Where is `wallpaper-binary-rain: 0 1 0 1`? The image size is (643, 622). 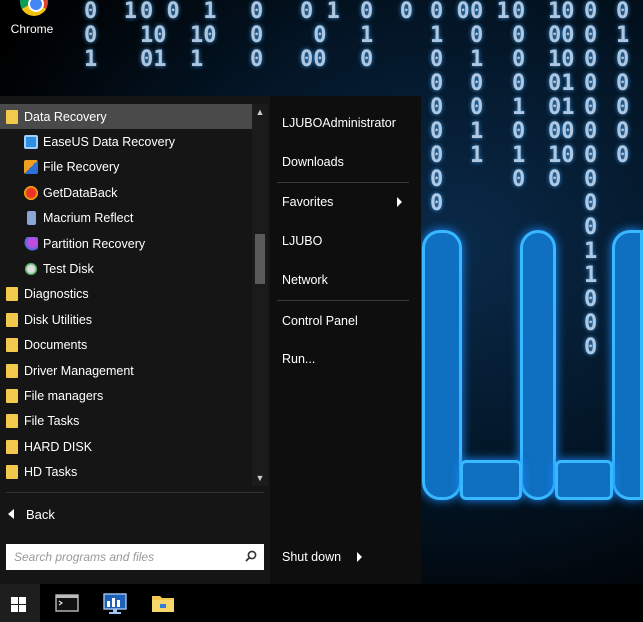
wallpaper-binary-rain: 0 1 0 1 is located at coordinates (110, 36).